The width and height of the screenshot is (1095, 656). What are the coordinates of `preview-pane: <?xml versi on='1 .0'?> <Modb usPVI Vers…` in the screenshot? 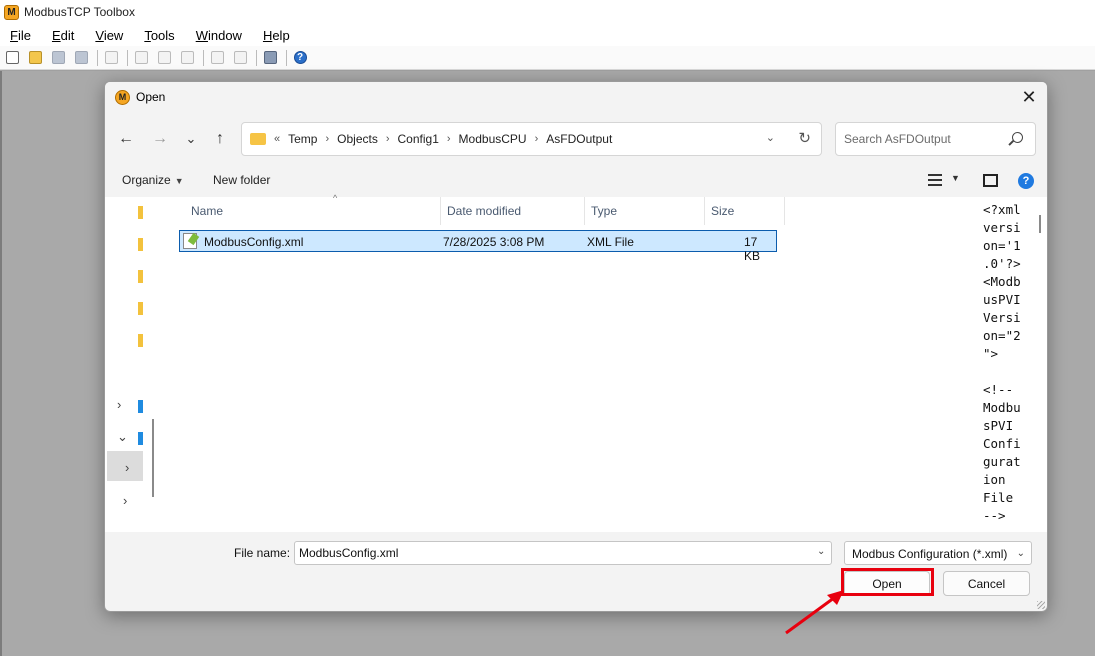 It's located at (1006, 364).